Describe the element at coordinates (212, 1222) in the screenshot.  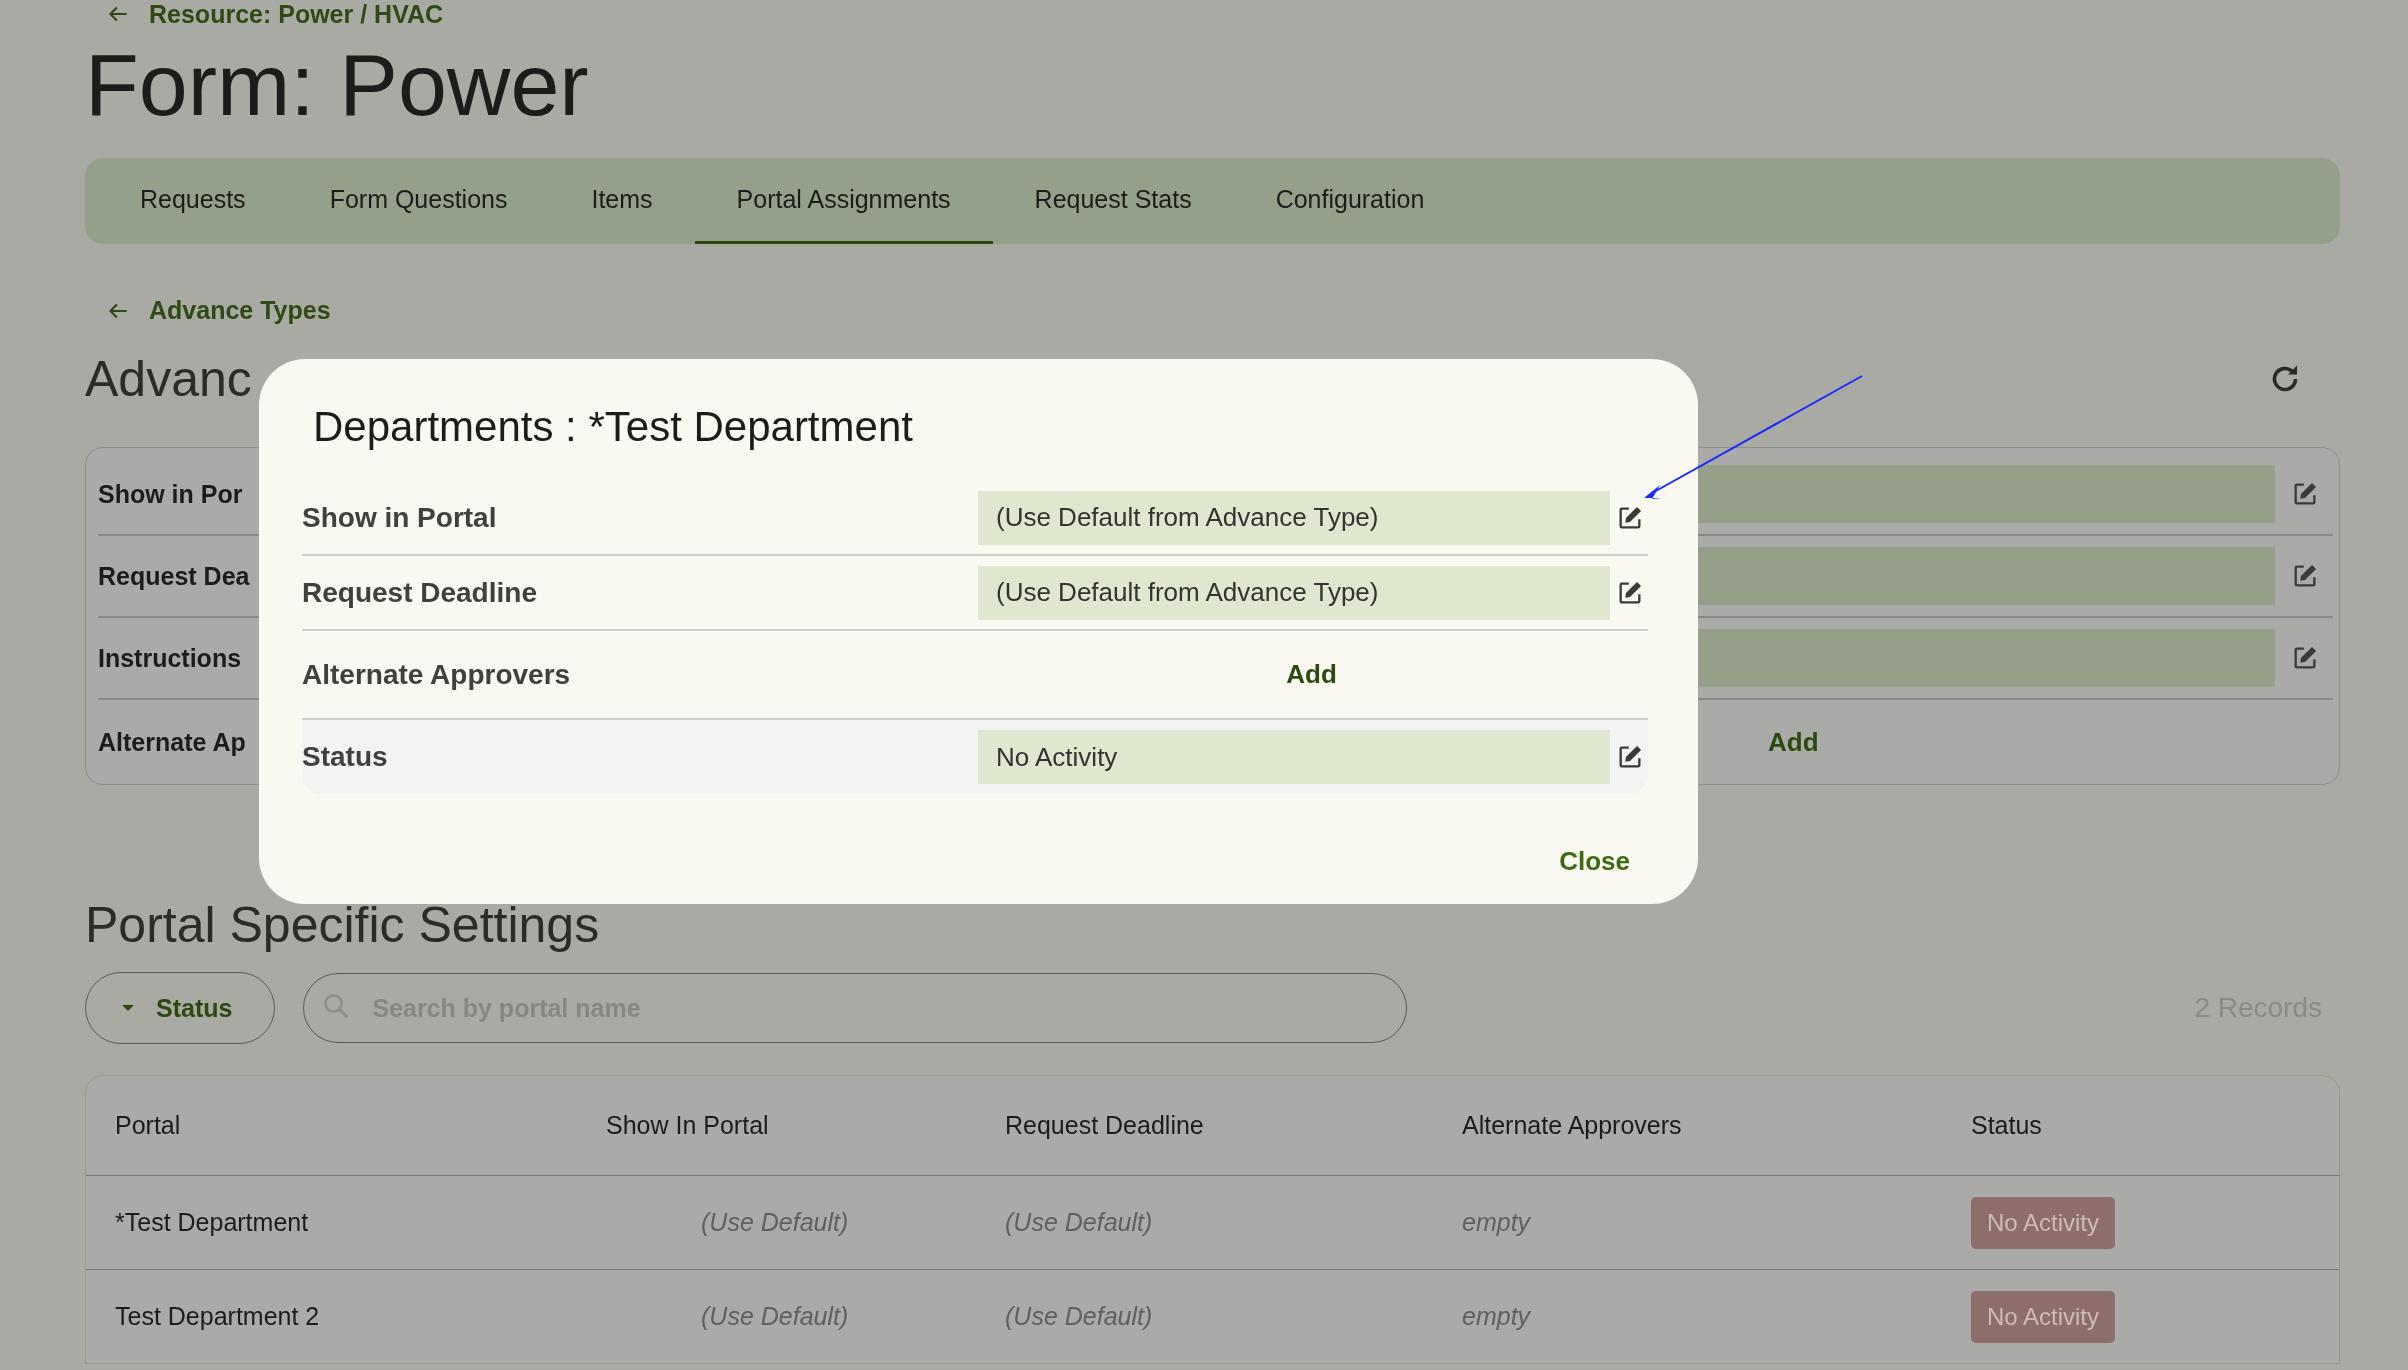
I see `table-cell-text: *Test Department` at that location.